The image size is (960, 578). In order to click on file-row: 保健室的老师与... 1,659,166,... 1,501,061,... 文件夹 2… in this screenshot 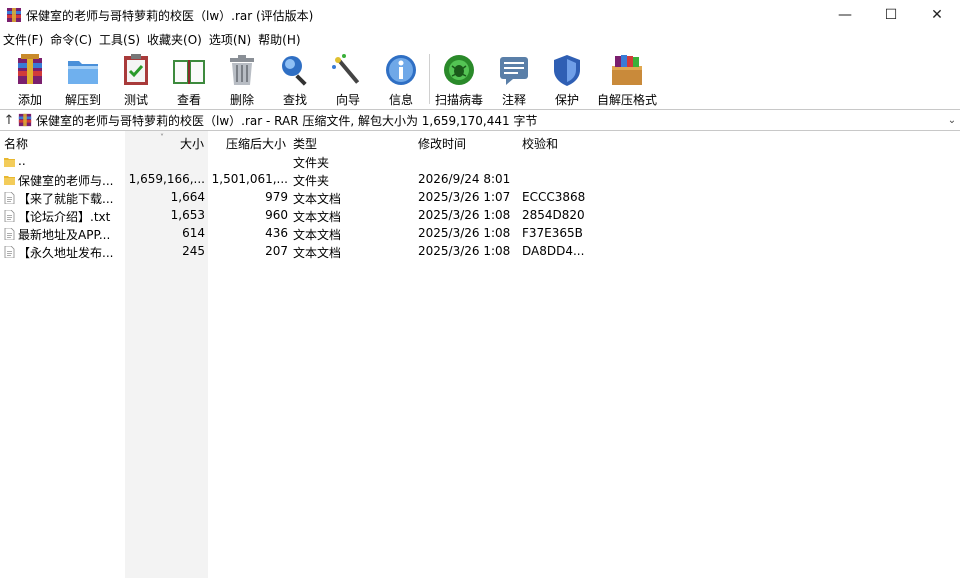, I will do `click(480, 180)`.